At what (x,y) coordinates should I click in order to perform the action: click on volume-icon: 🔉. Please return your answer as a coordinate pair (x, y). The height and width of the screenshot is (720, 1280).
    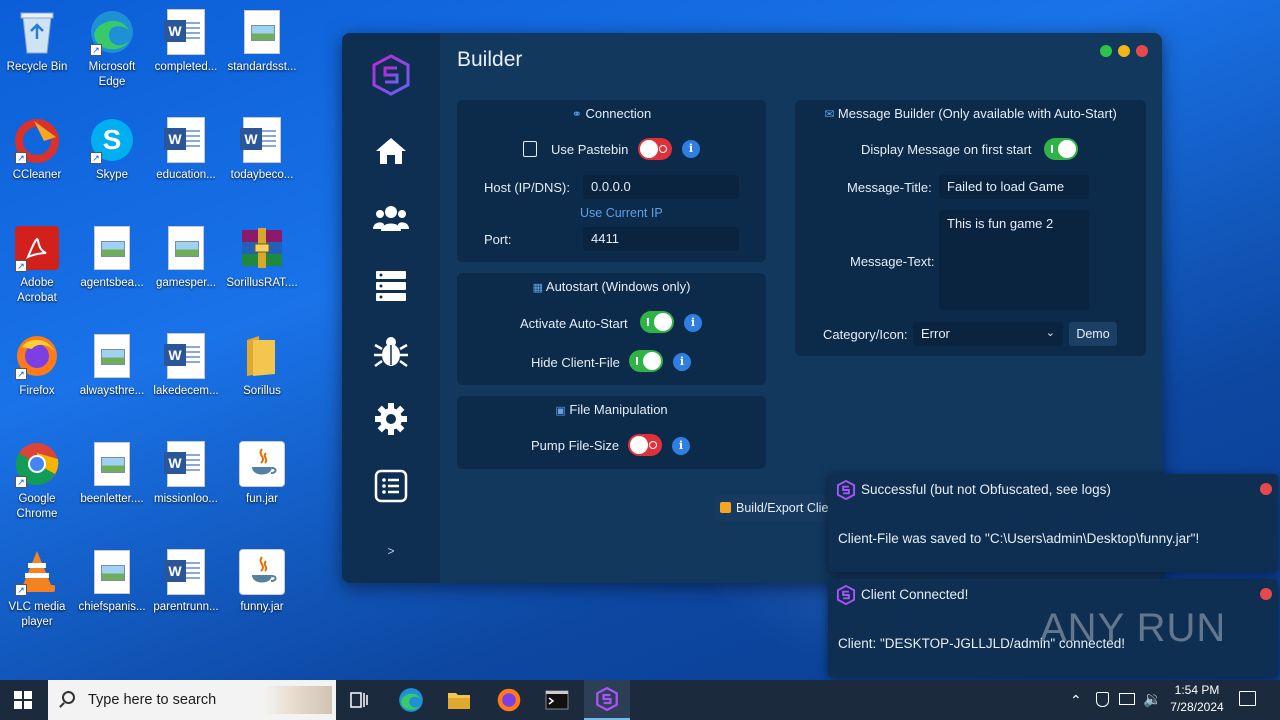
    Looking at the image, I should click on (1152, 699).